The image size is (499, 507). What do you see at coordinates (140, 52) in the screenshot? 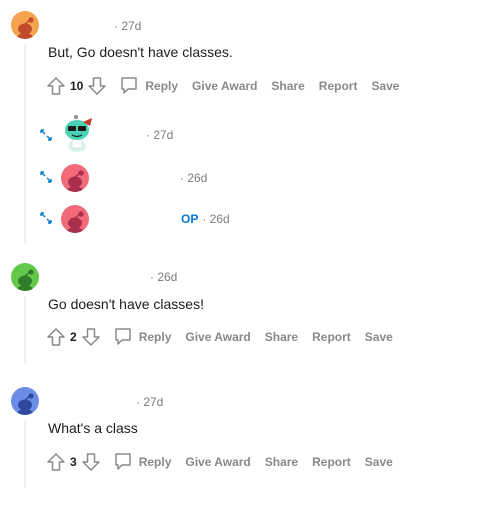
I see `comment-text: But, Go doesn't have classes.` at bounding box center [140, 52].